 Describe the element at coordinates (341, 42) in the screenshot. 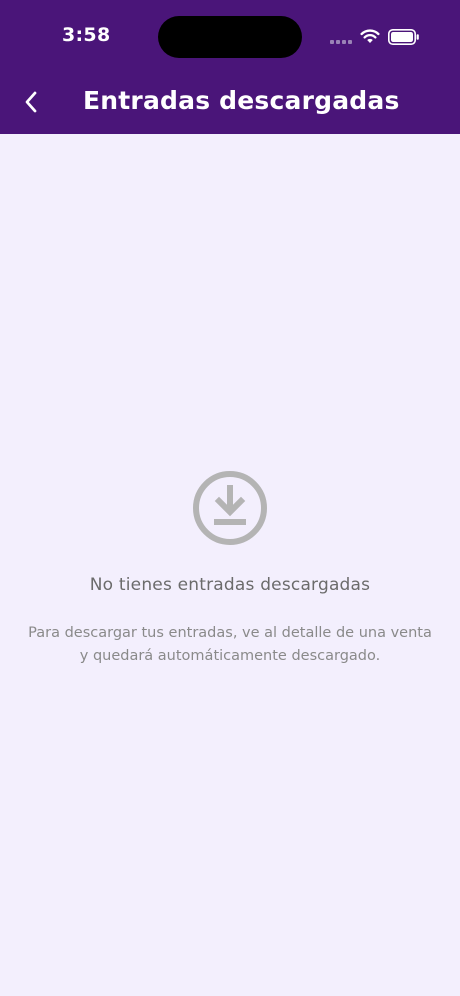

I see `signal-icon` at that location.